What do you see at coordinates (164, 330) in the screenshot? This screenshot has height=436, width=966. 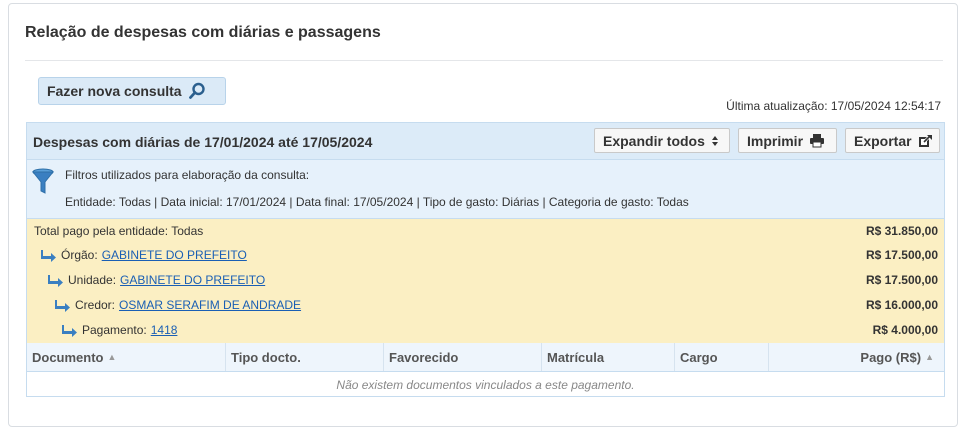 I see `pagamento-link: 1418` at bounding box center [164, 330].